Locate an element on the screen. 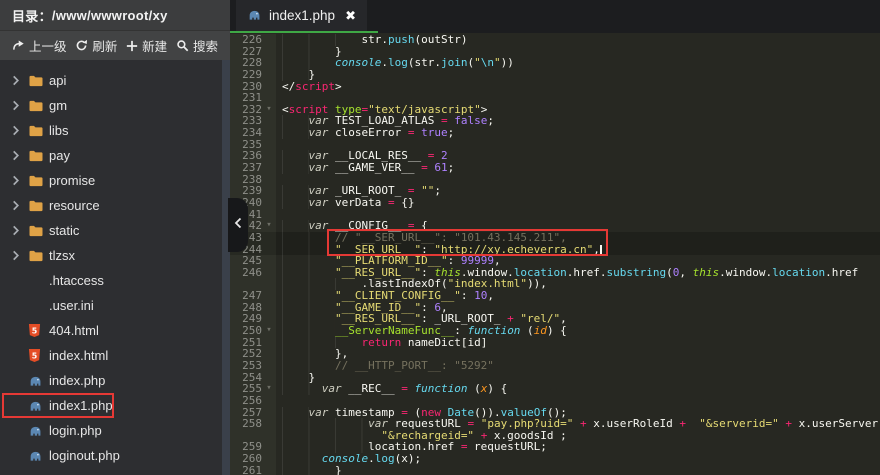 This screenshot has width=880, height=475. code-line-255: 255 ▾ var __REC__ = function (x) { is located at coordinates (555, 389).